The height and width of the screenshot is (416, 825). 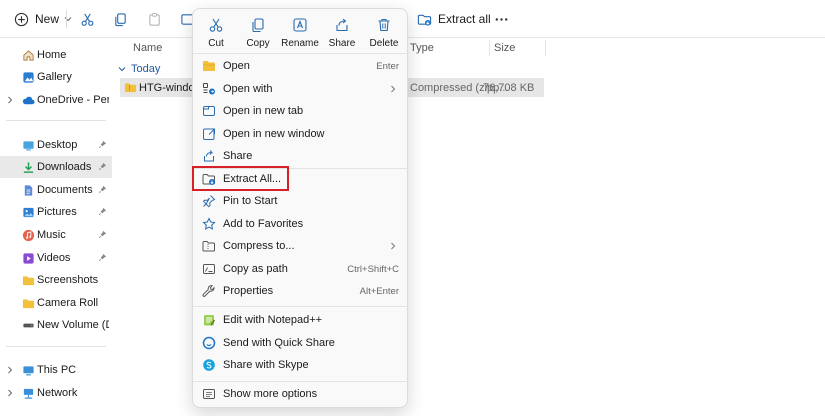 What do you see at coordinates (56, 167) in the screenshot?
I see `sidebar-item-downloads: Downloads` at bounding box center [56, 167].